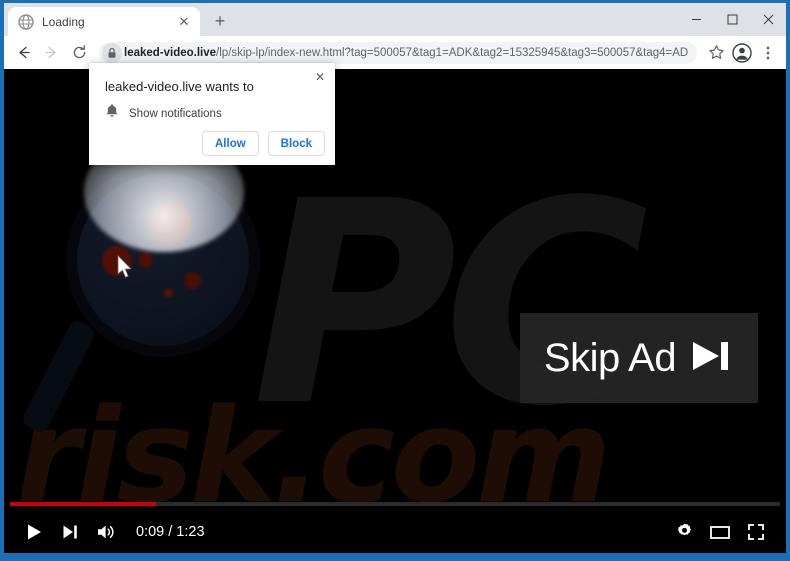  I want to click on browser-tab: Loading ✕, so click(104, 21).